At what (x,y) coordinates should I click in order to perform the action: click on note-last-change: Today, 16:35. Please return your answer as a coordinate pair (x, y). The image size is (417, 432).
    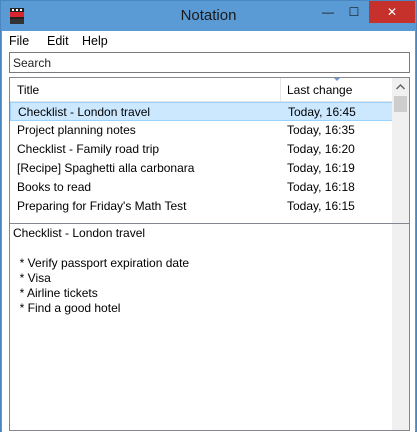
    Looking at the image, I should click on (321, 130).